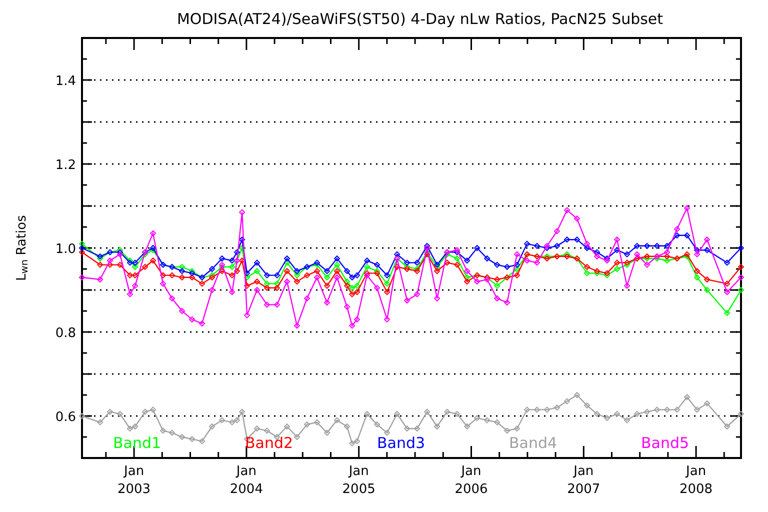 The height and width of the screenshot is (512, 768). I want to click on tick-label: 2007, so click(583, 489).